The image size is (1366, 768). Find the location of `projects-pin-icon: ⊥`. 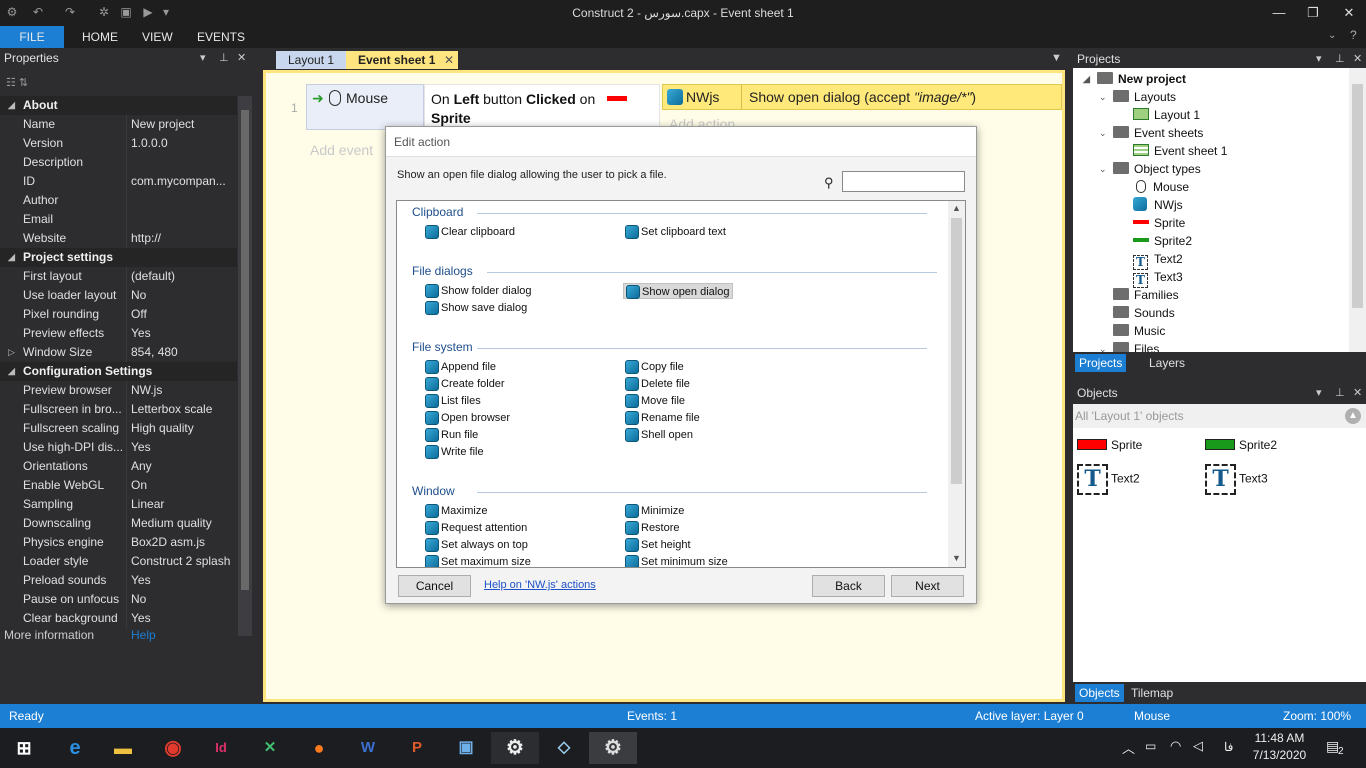

projects-pin-icon: ⊥ is located at coordinates (1340, 58).